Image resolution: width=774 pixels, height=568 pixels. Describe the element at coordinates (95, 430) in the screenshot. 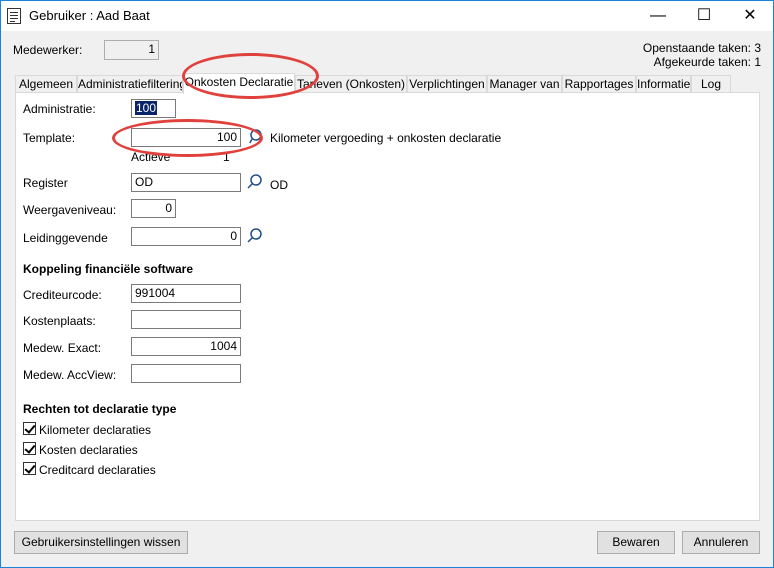

I see `kilometer-declaraties-label: Kilometer declaraties` at that location.